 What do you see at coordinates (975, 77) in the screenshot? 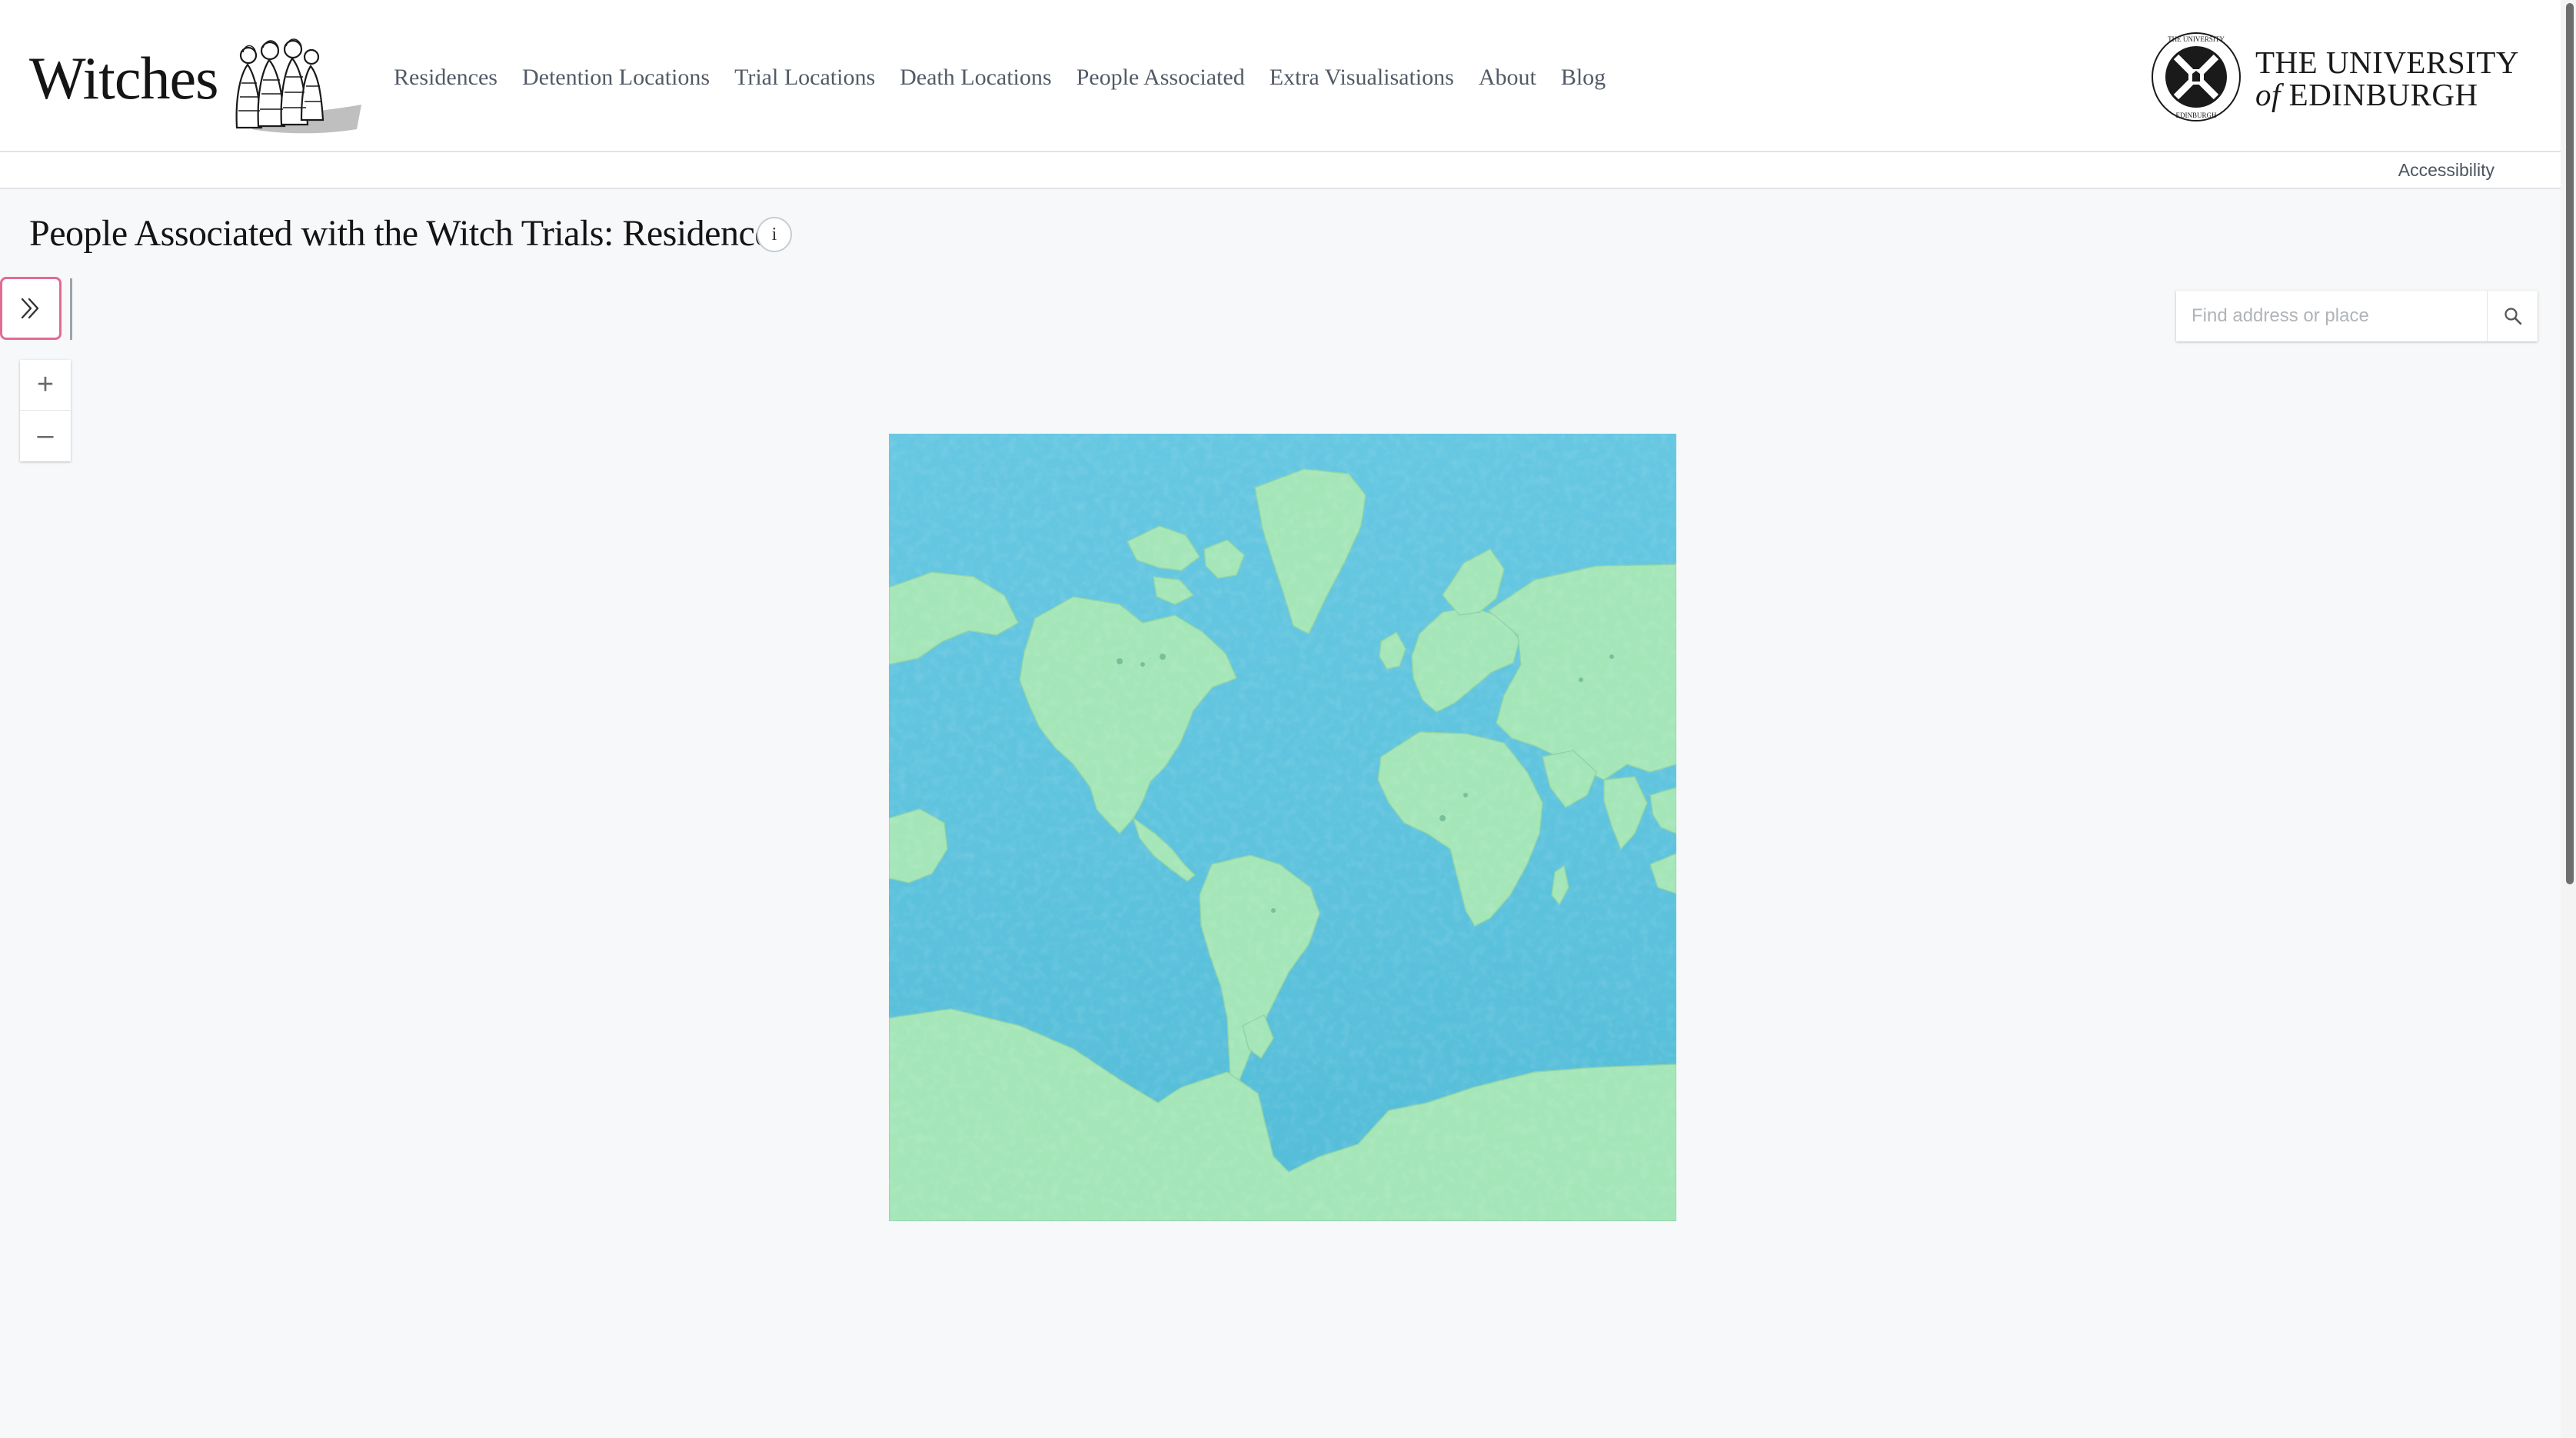
I see `nav-death-locations: Death Locations` at bounding box center [975, 77].